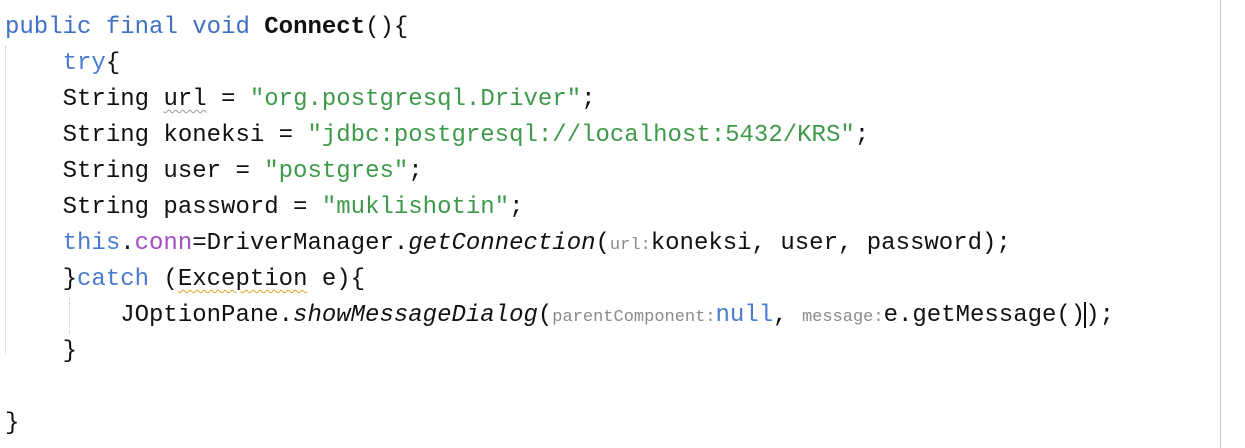  I want to click on code-line: String url = "org.postgresql.Driver";, so click(300, 100).